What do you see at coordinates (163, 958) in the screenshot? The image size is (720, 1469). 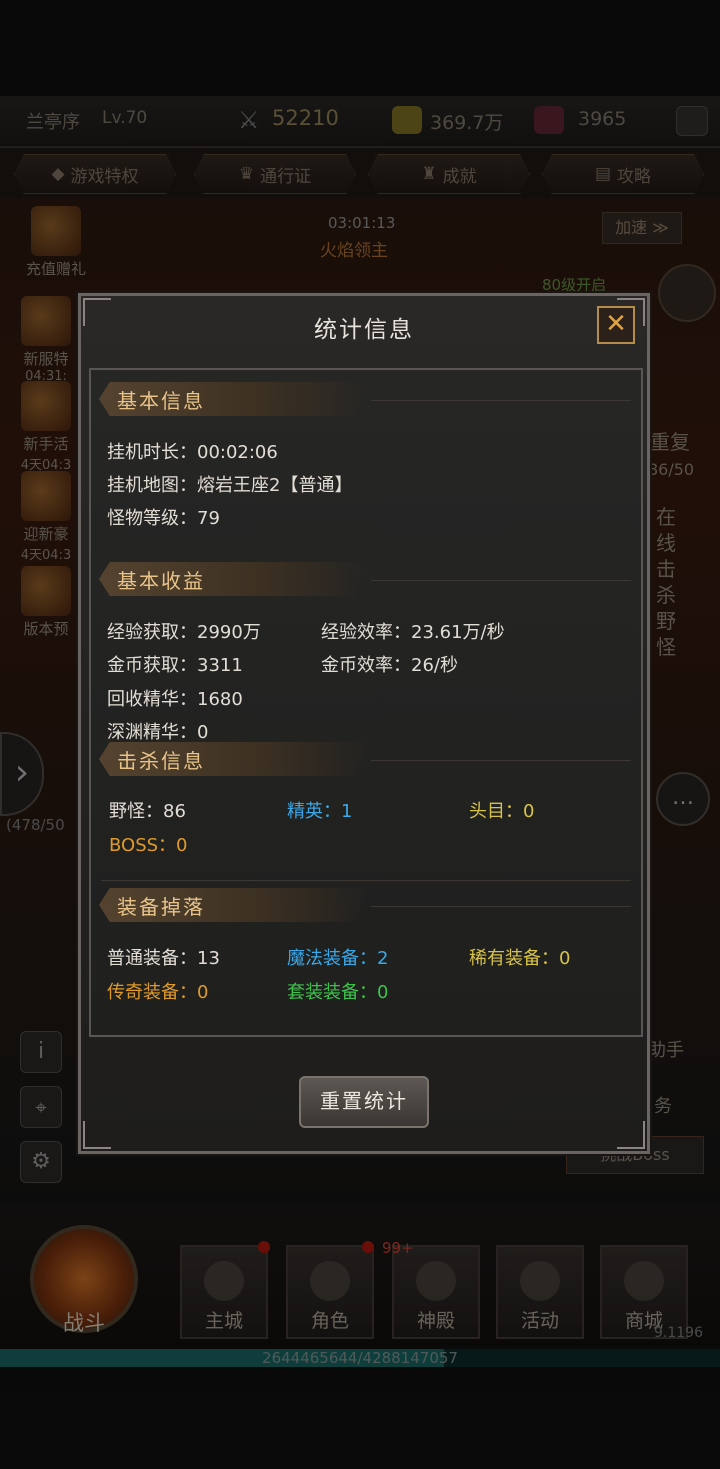 I see `drop-normal: 普通装备：13` at bounding box center [163, 958].